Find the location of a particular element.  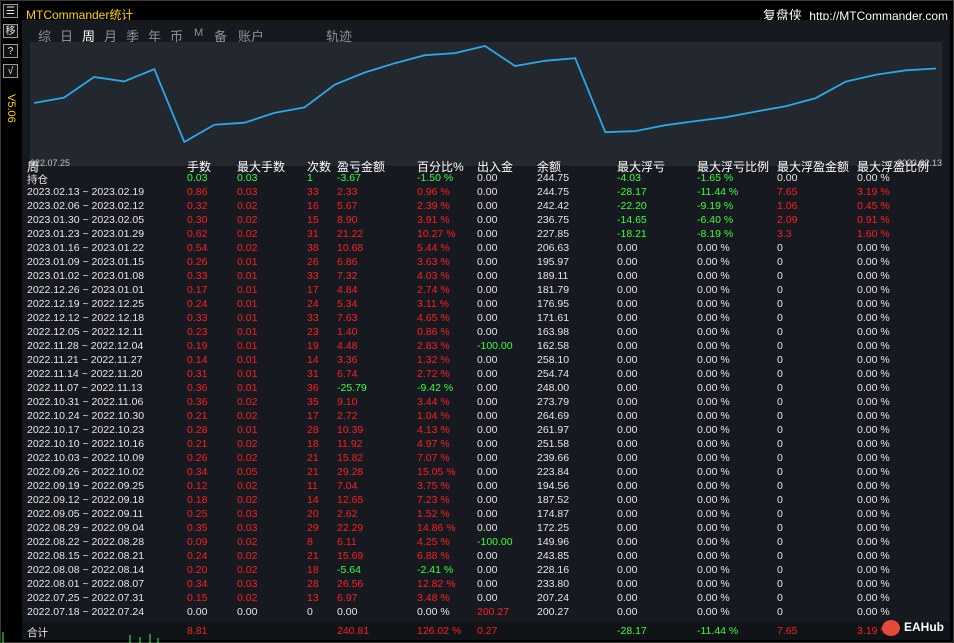

move-button: 移 is located at coordinates (10, 31).